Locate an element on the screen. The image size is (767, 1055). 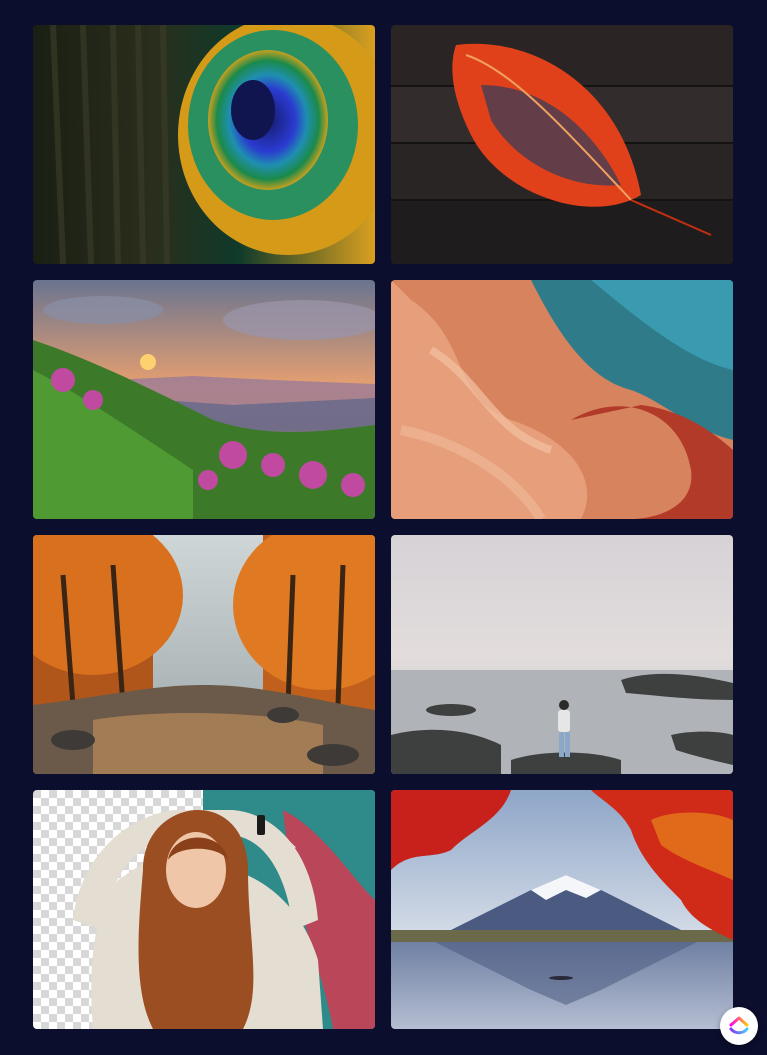
gallery-image-mount-fuji is located at coordinates (562, 909).